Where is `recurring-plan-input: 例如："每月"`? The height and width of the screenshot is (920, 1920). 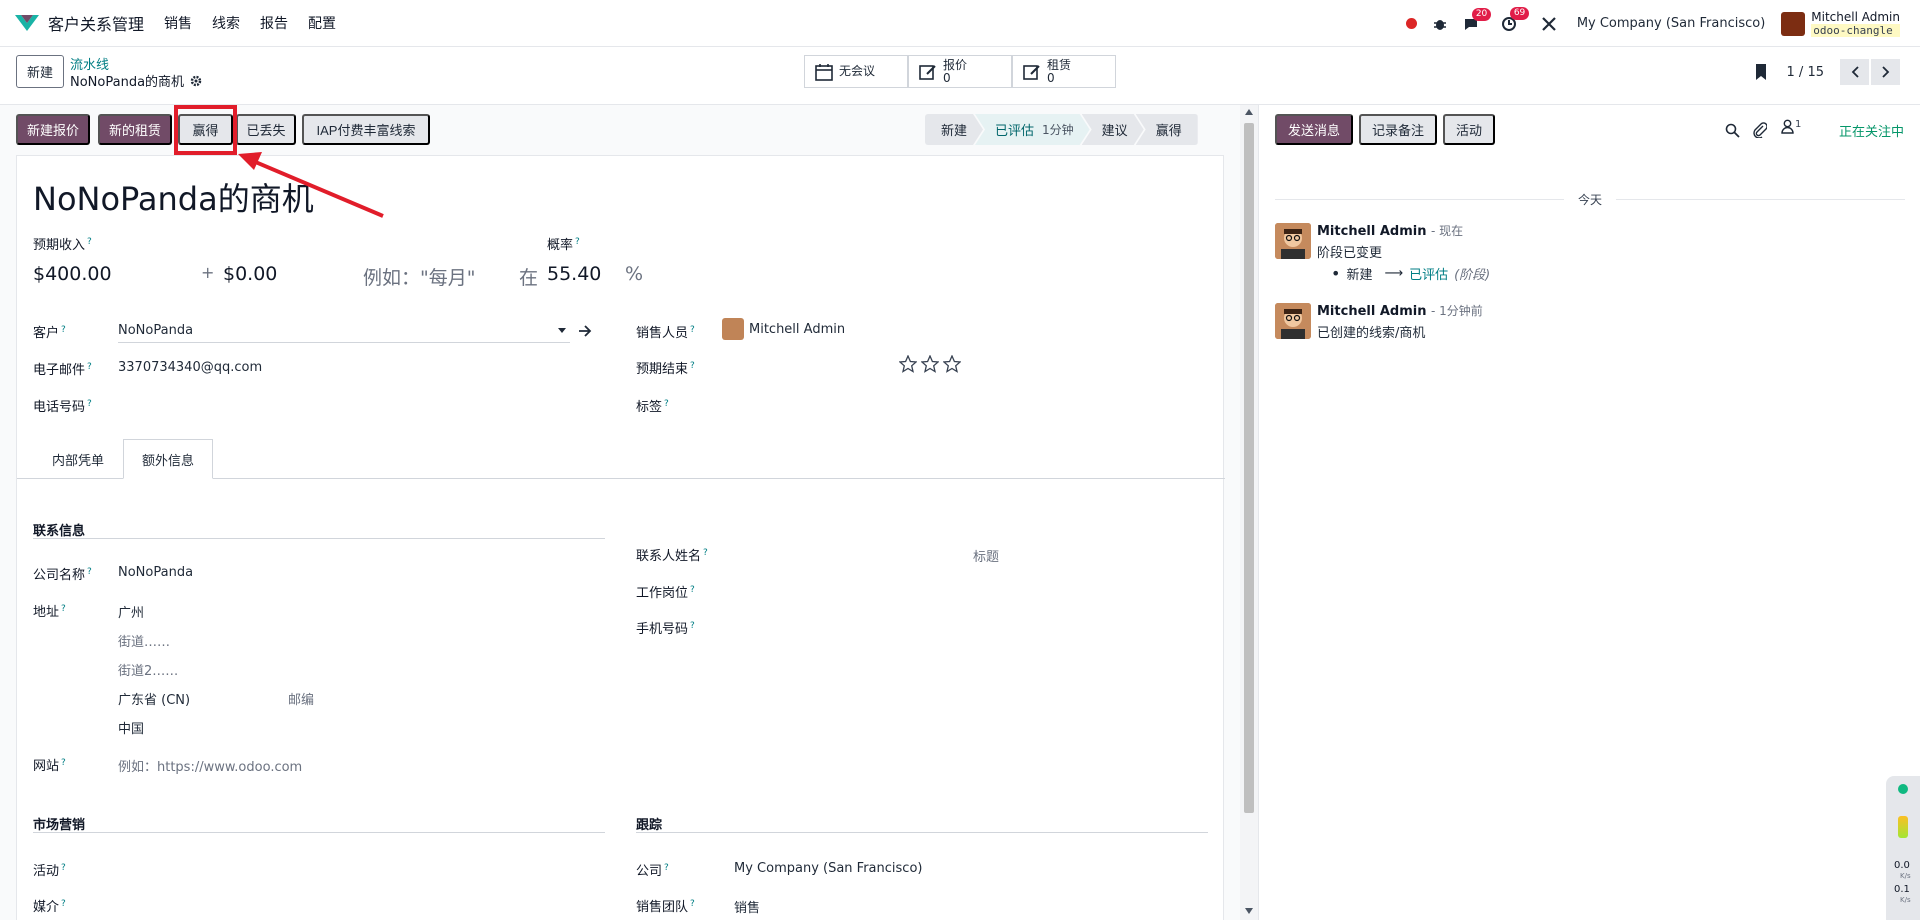 recurring-plan-input: 例如："每月" is located at coordinates (419, 276).